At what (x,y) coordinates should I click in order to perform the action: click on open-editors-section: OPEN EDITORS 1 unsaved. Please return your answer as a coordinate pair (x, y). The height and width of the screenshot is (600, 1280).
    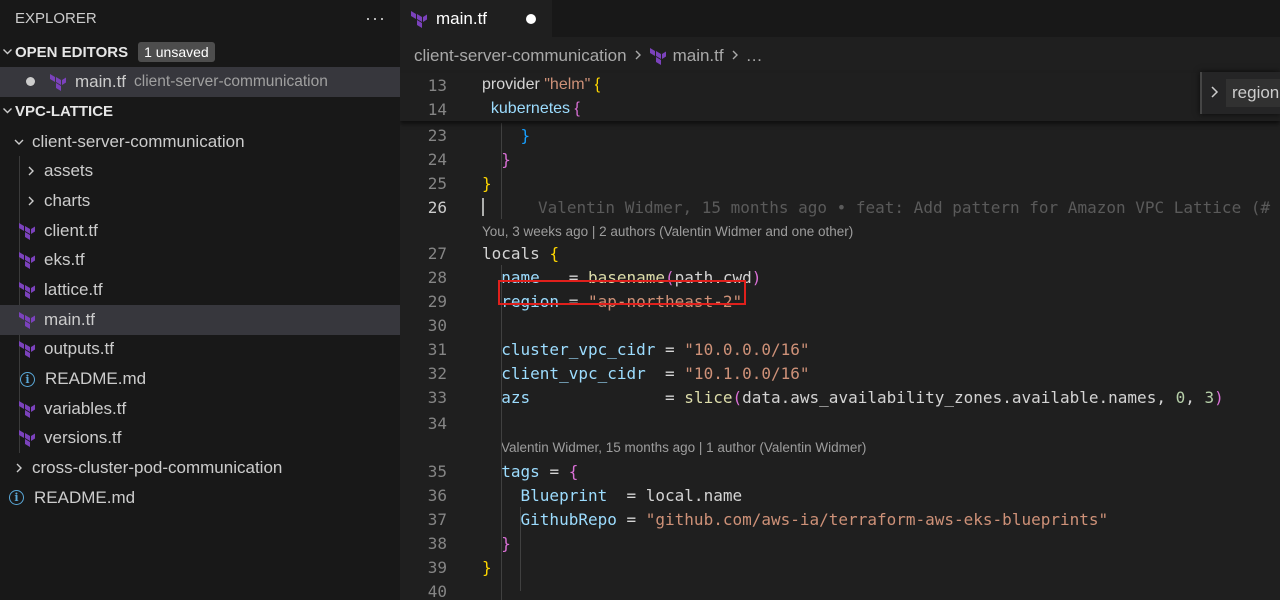
    Looking at the image, I should click on (200, 52).